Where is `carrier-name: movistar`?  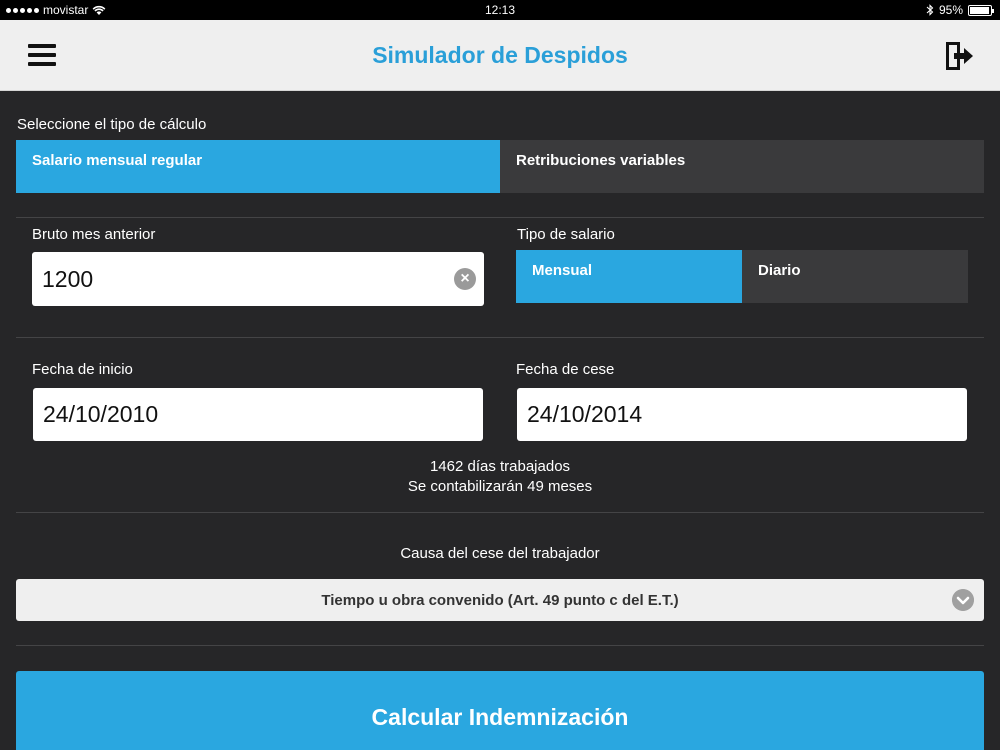 carrier-name: movistar is located at coordinates (66, 10).